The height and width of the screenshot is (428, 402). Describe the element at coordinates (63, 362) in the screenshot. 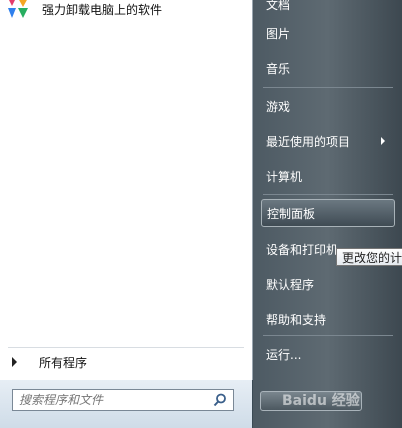

I see `all-programs-label: 所有程序` at that location.